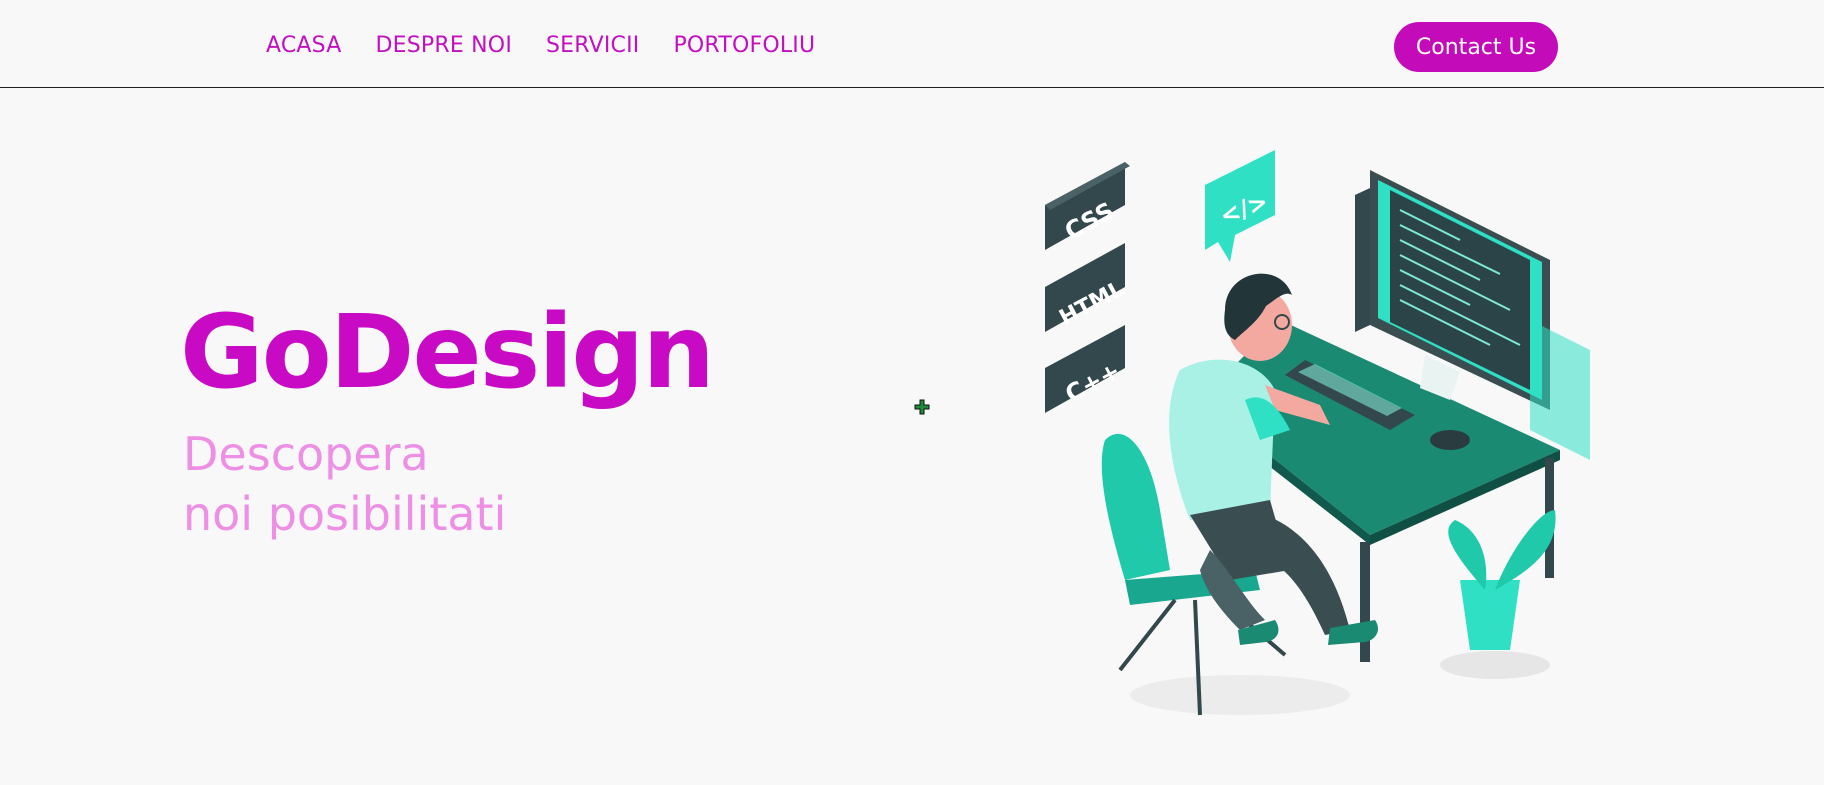 Image resolution: width=1824 pixels, height=785 pixels. Describe the element at coordinates (447, 352) in the screenshot. I see `hero-title: GoDesign` at that location.